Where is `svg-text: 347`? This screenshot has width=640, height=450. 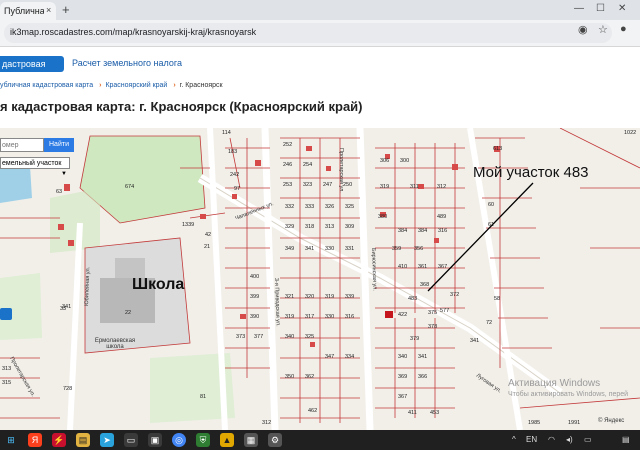
svg-text: 347 is located at coordinates (329, 357).